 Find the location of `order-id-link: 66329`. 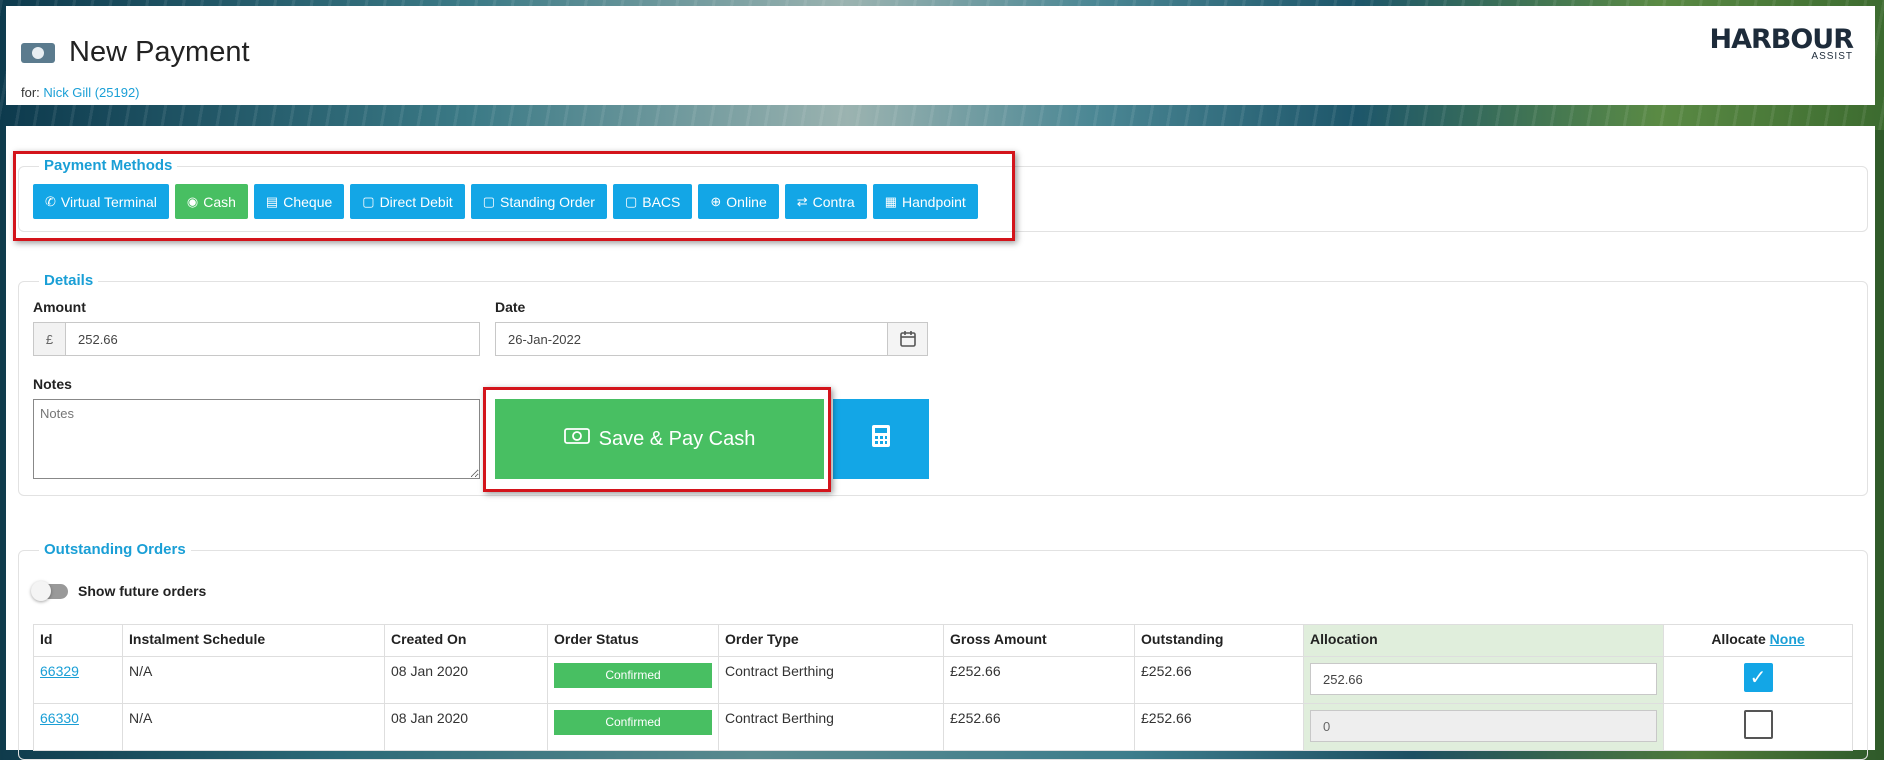

order-id-link: 66329 is located at coordinates (59, 671).